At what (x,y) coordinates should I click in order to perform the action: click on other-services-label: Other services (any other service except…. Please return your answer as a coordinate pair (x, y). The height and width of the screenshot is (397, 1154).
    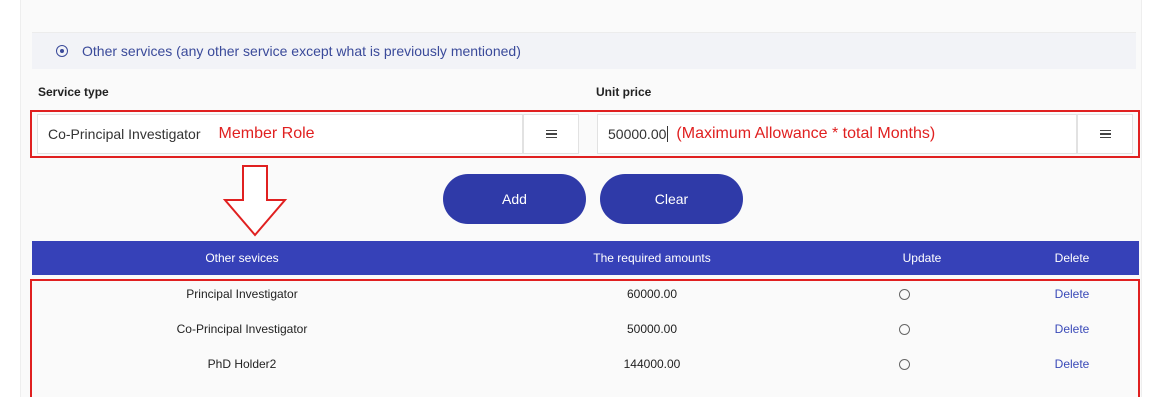
    Looking at the image, I should click on (301, 51).